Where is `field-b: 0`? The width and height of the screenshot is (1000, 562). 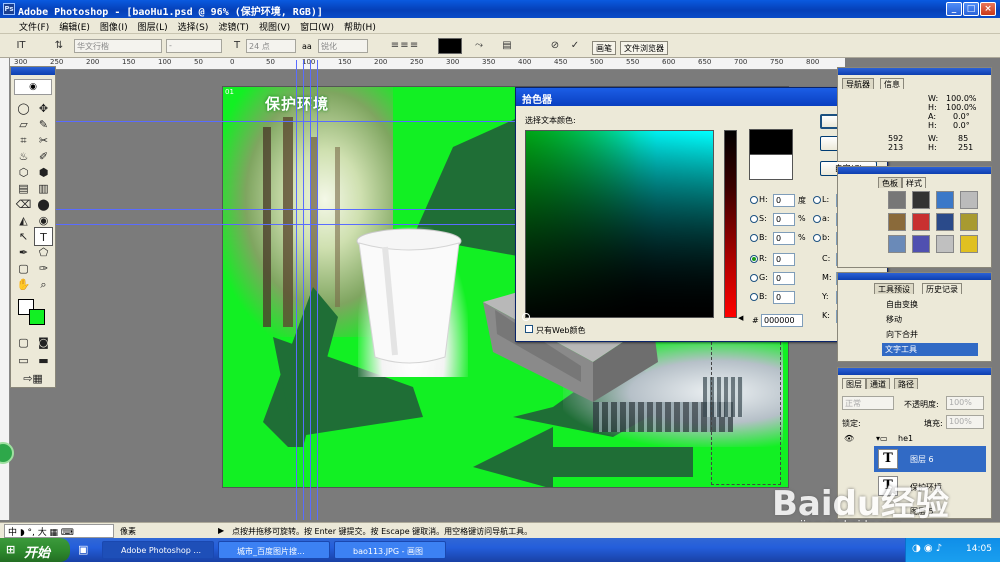 field-b: 0 is located at coordinates (784, 238).